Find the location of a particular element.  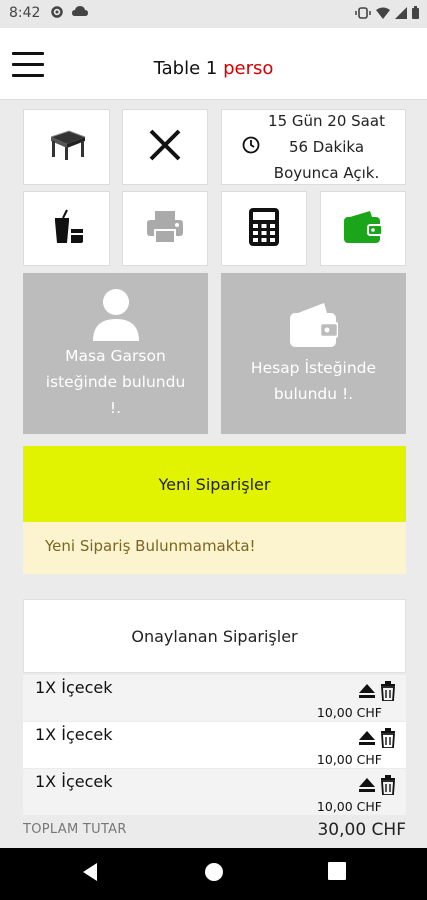

home-icon is located at coordinates (214, 874).